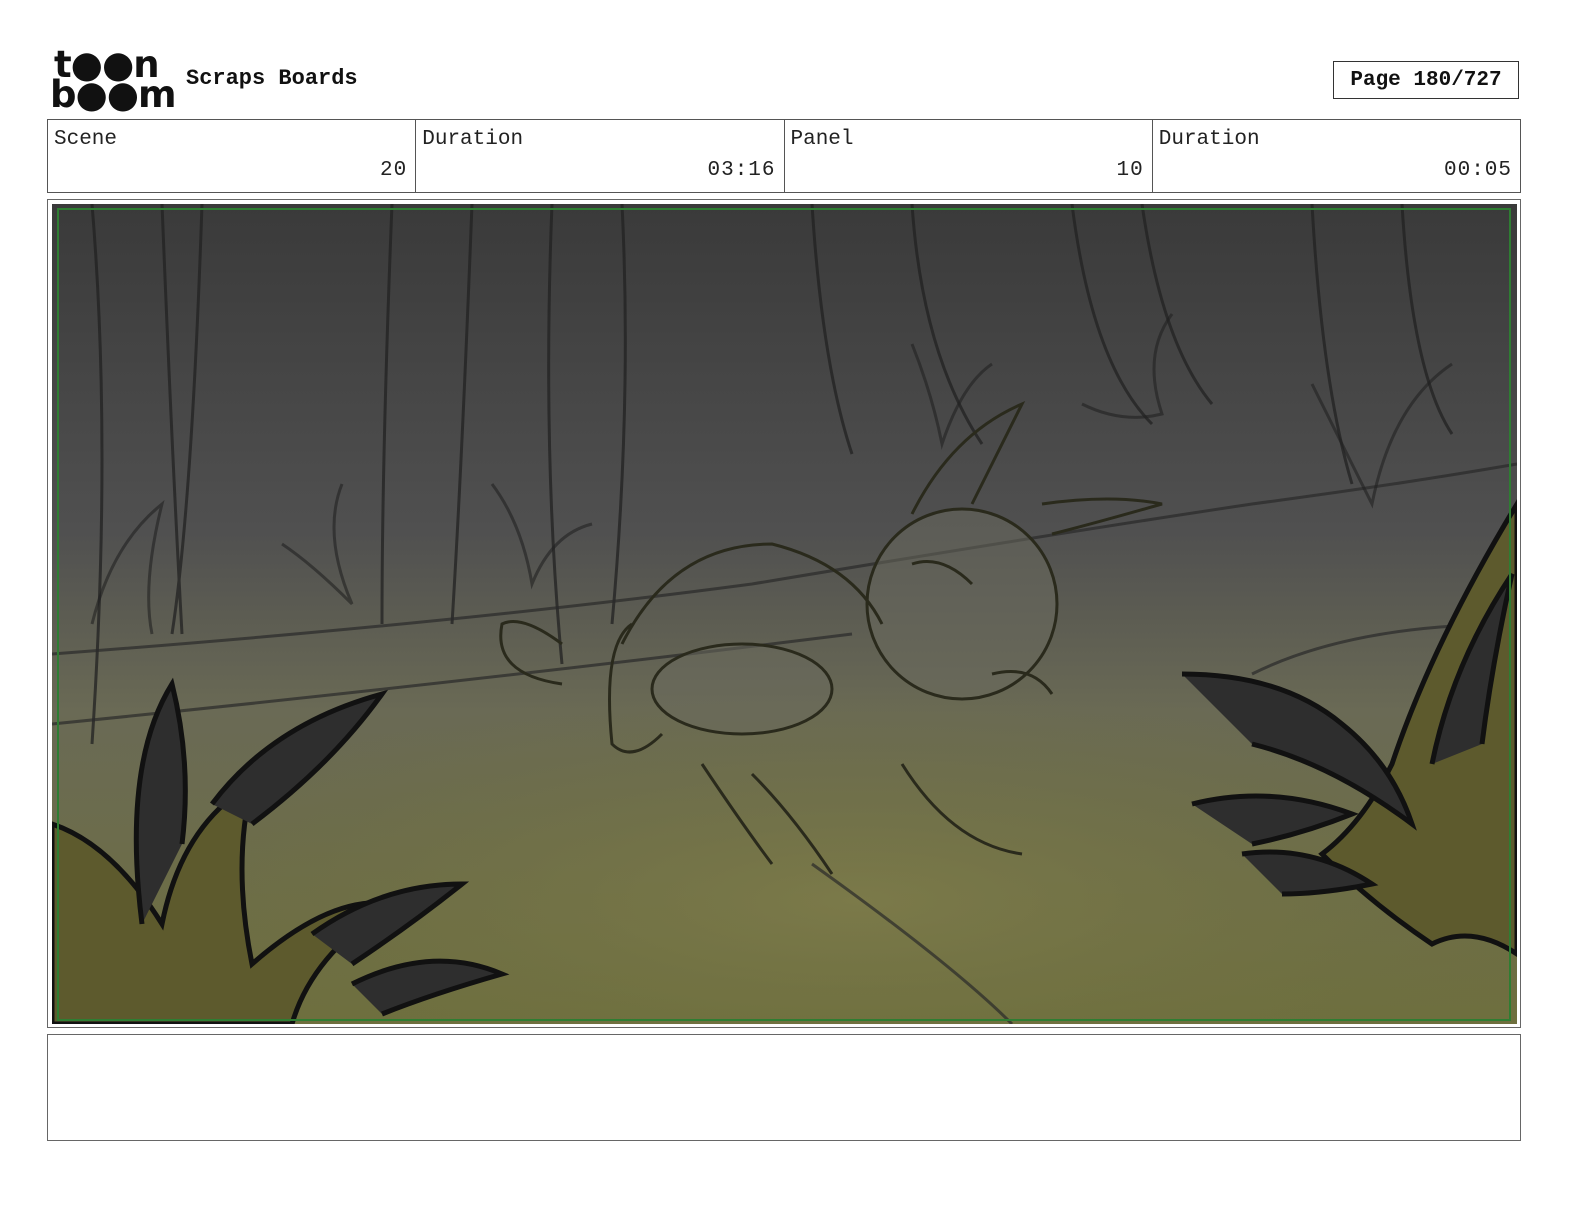  What do you see at coordinates (86, 139) in the screenshot?
I see `scene-label: Scene` at bounding box center [86, 139].